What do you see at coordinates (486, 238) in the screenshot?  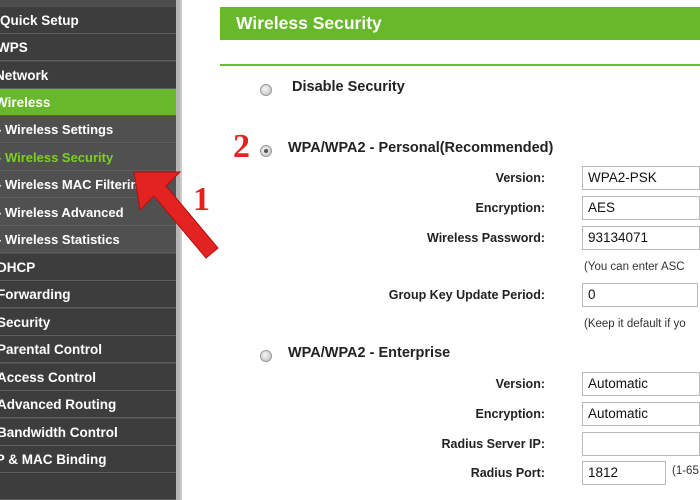 I see `wireless-password-label: Wireless Password:` at bounding box center [486, 238].